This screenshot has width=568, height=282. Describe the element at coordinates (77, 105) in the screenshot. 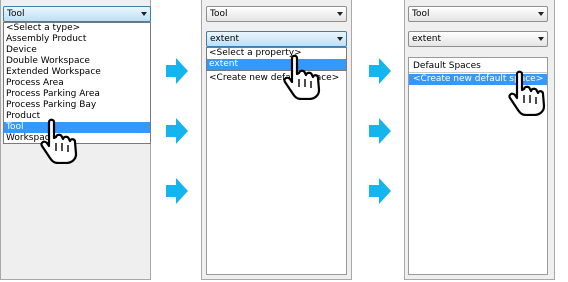

I see `type-option: Process Parking Bay` at that location.